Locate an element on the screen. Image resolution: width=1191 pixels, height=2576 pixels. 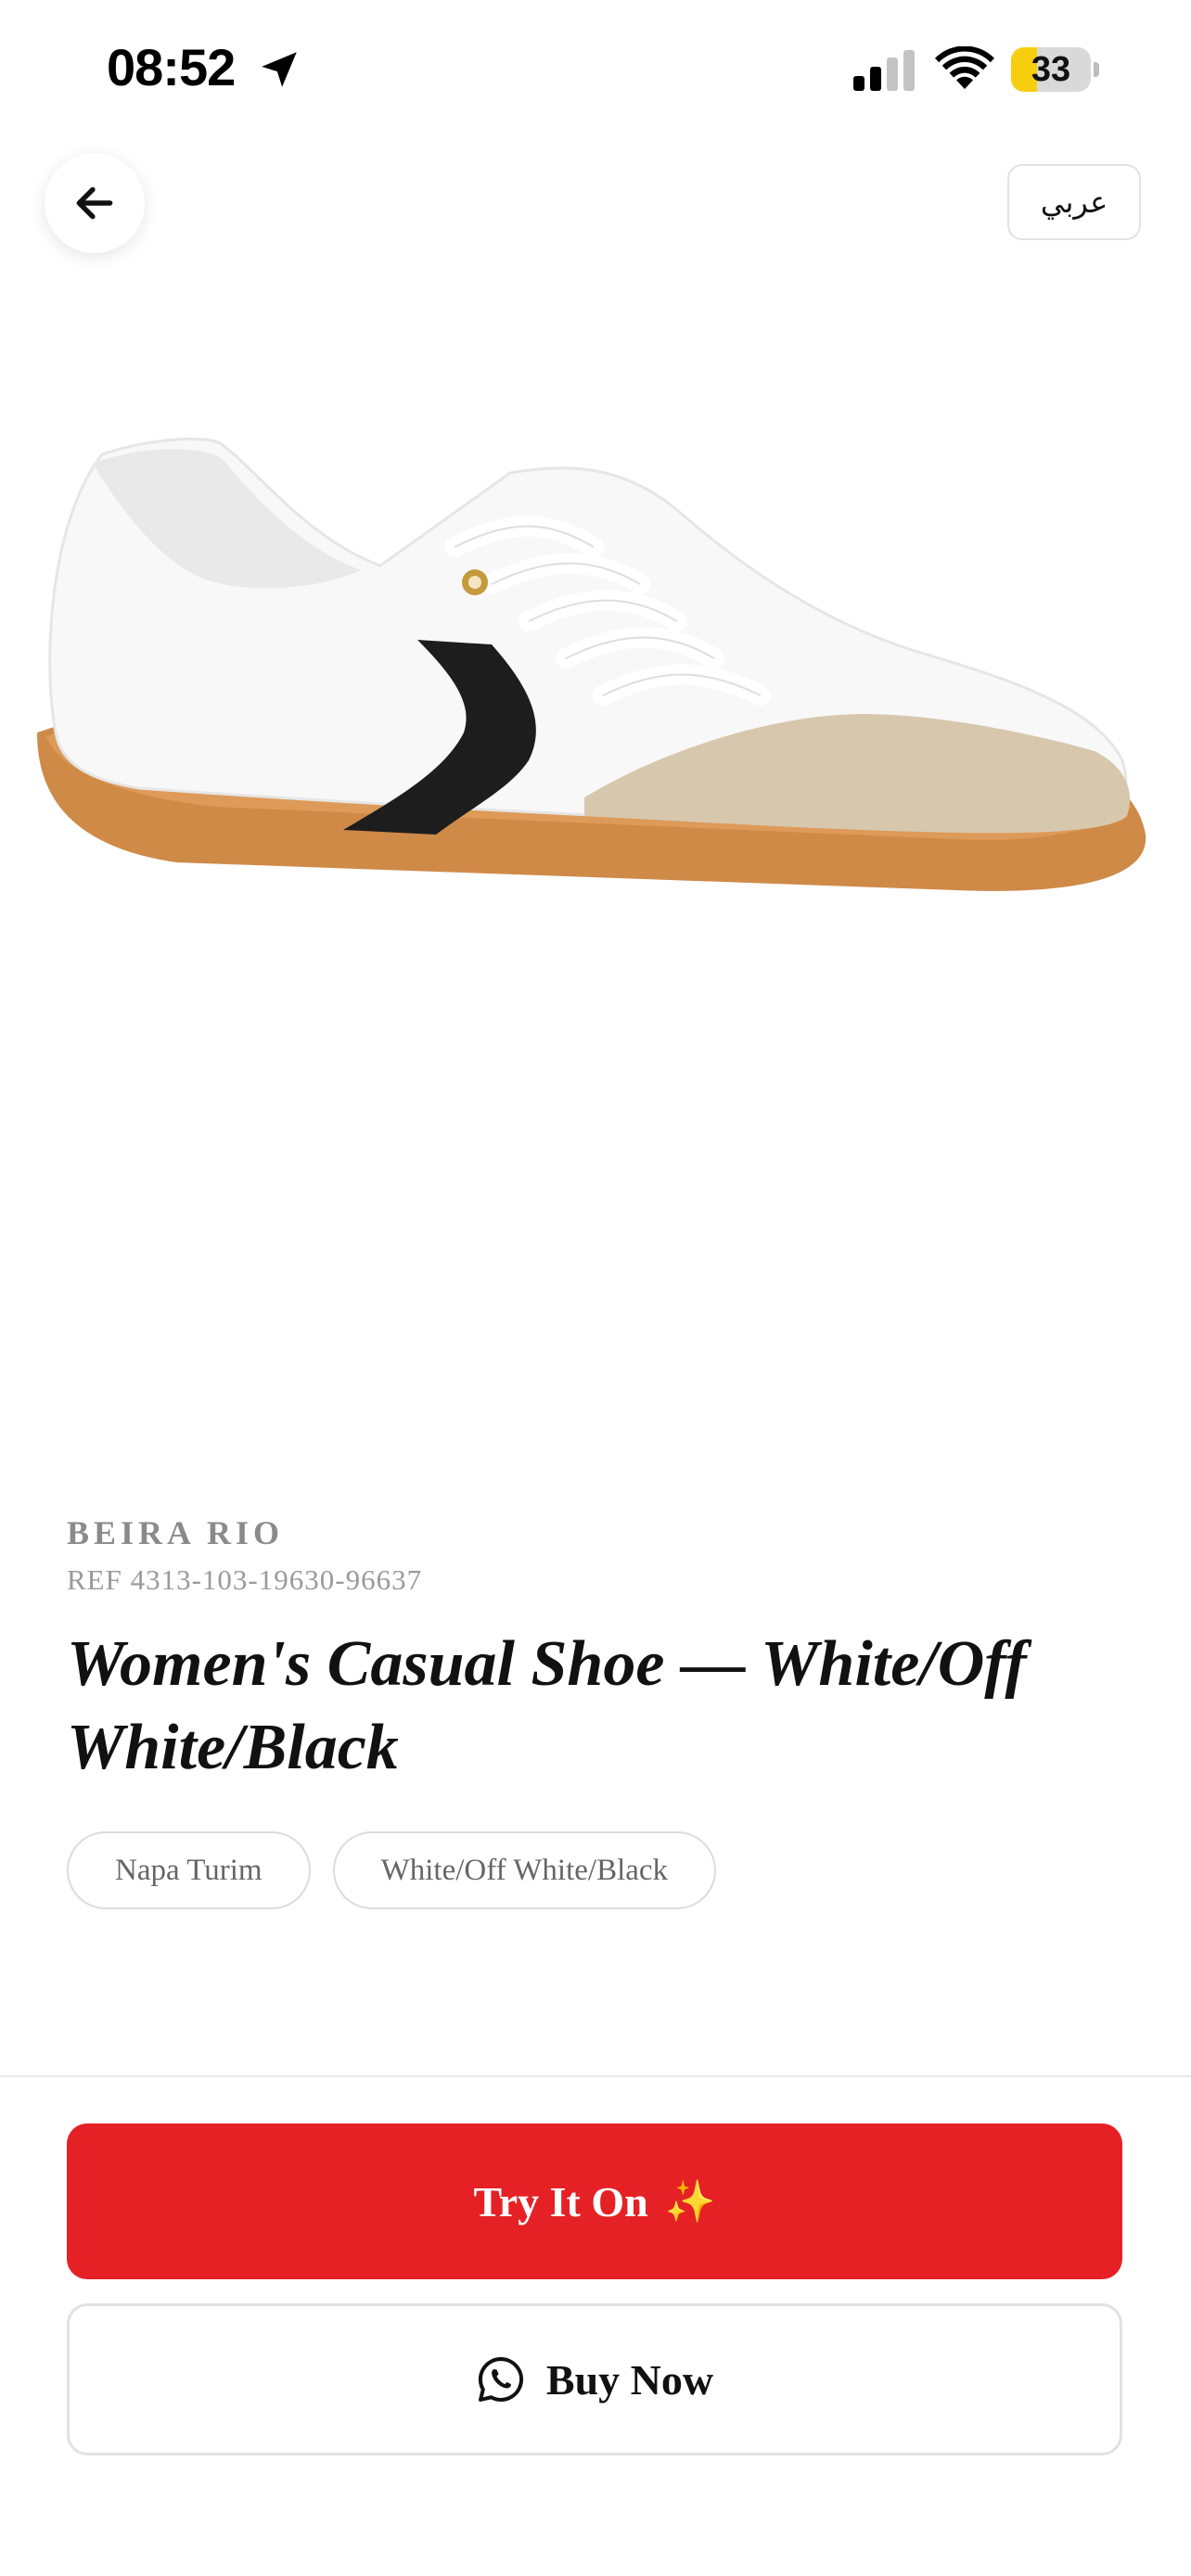
wifi-icon is located at coordinates (964, 67).